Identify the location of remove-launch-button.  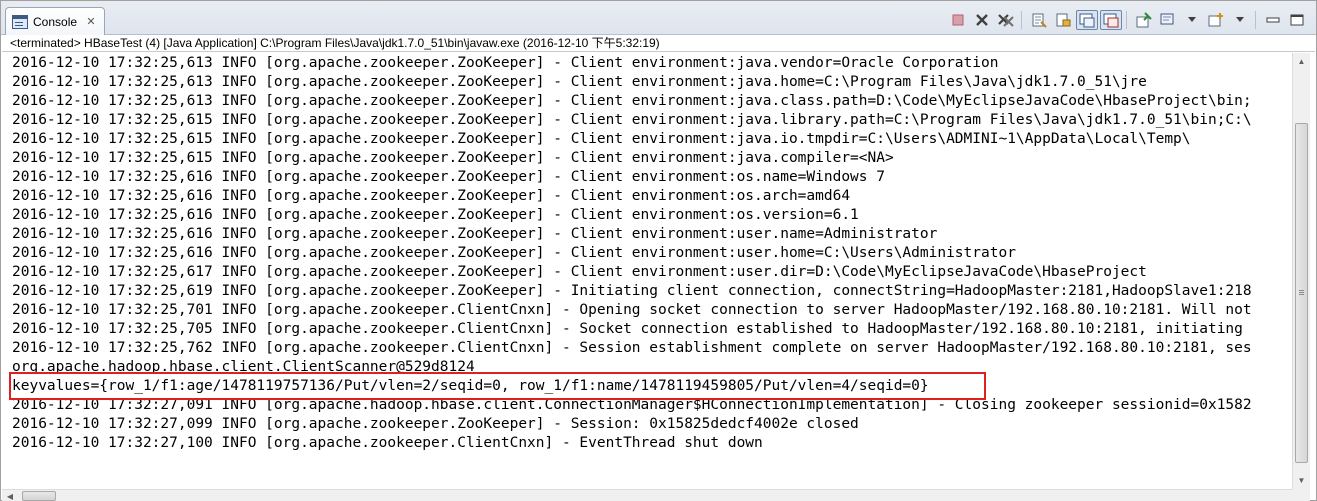
(982, 20).